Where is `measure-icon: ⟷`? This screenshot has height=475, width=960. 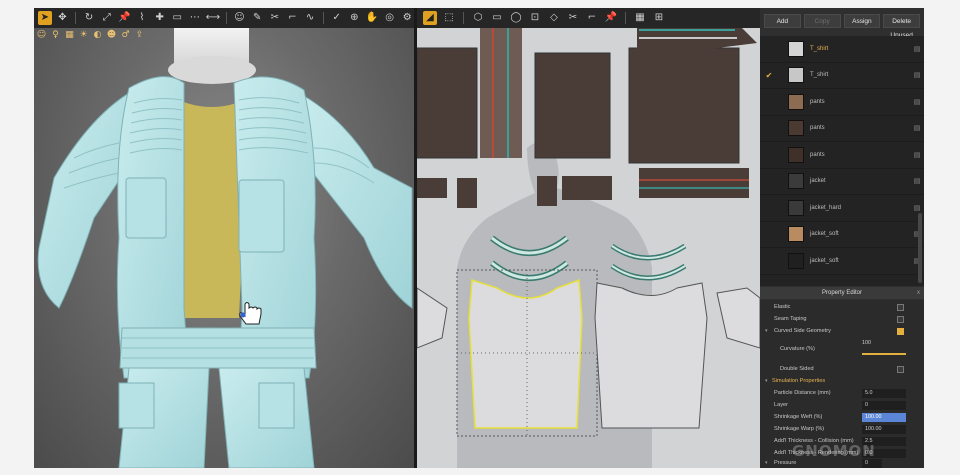
measure-icon: ⟷ is located at coordinates (213, 18).